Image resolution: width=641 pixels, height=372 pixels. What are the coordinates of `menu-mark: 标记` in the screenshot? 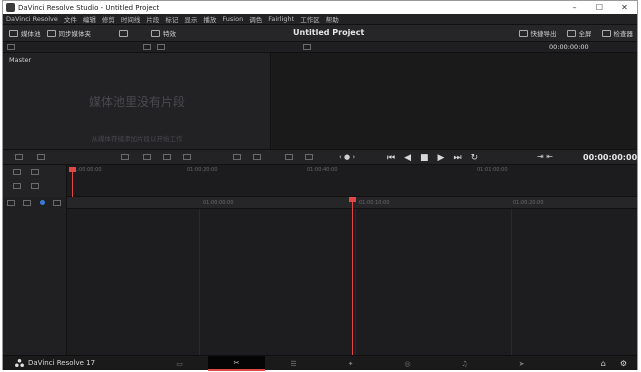 It's located at (171, 19).